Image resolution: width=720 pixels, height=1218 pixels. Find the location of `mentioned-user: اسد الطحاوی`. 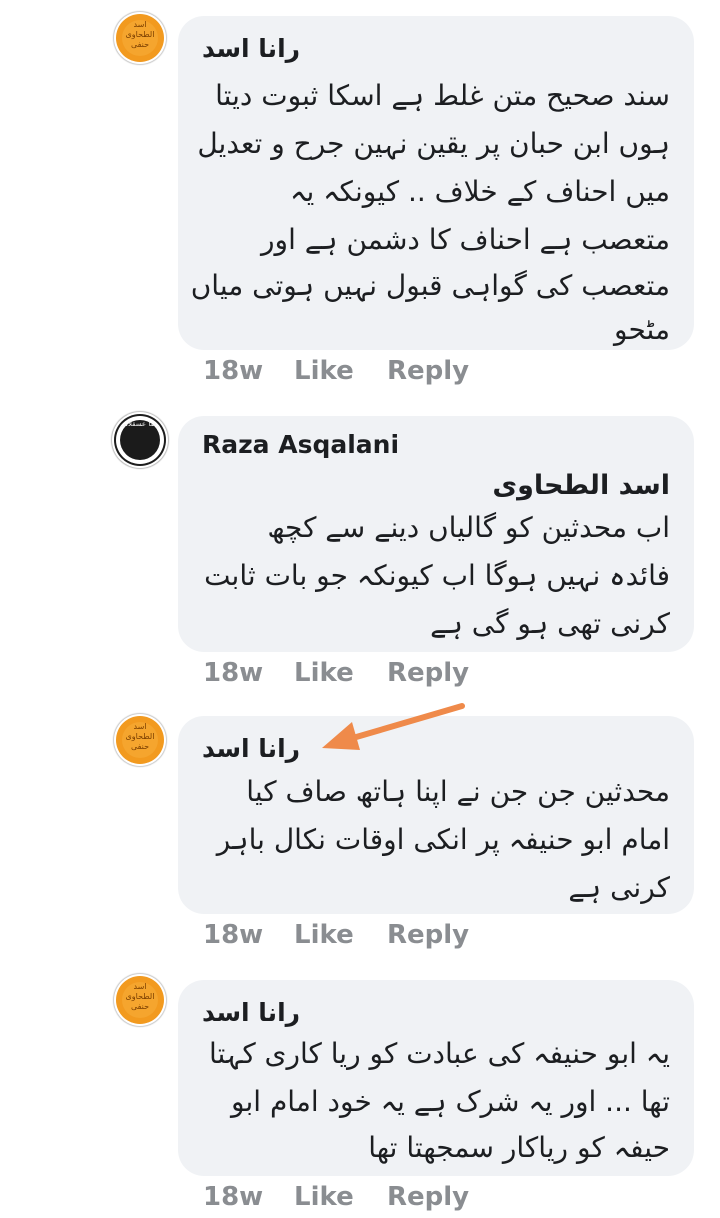

mentioned-user: اسد الطحاوی is located at coordinates (581, 485).